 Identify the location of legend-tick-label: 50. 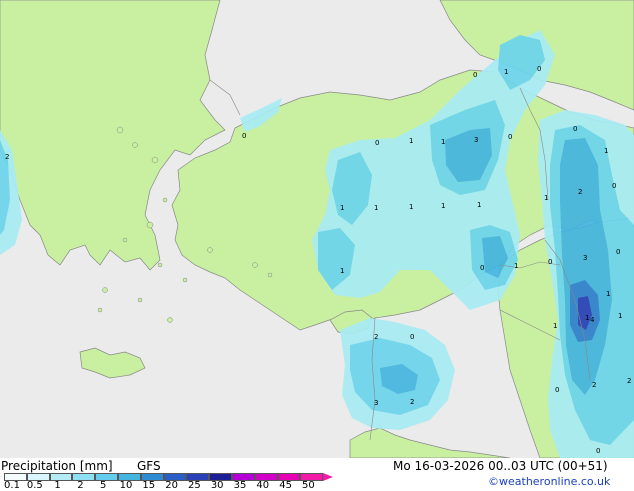
(308, 485).